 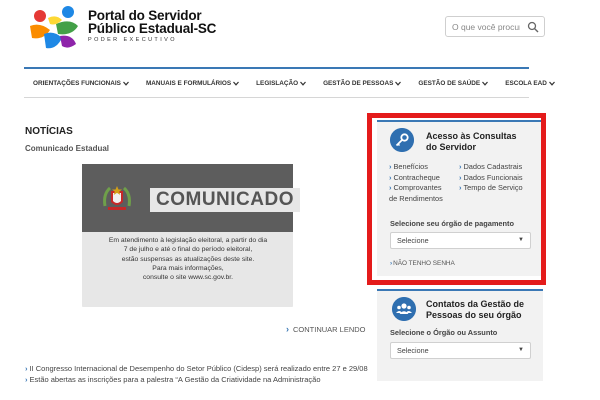 I want to click on orgao-assunto-label: Selecione o Órgão ou Assunto, so click(x=444, y=332).